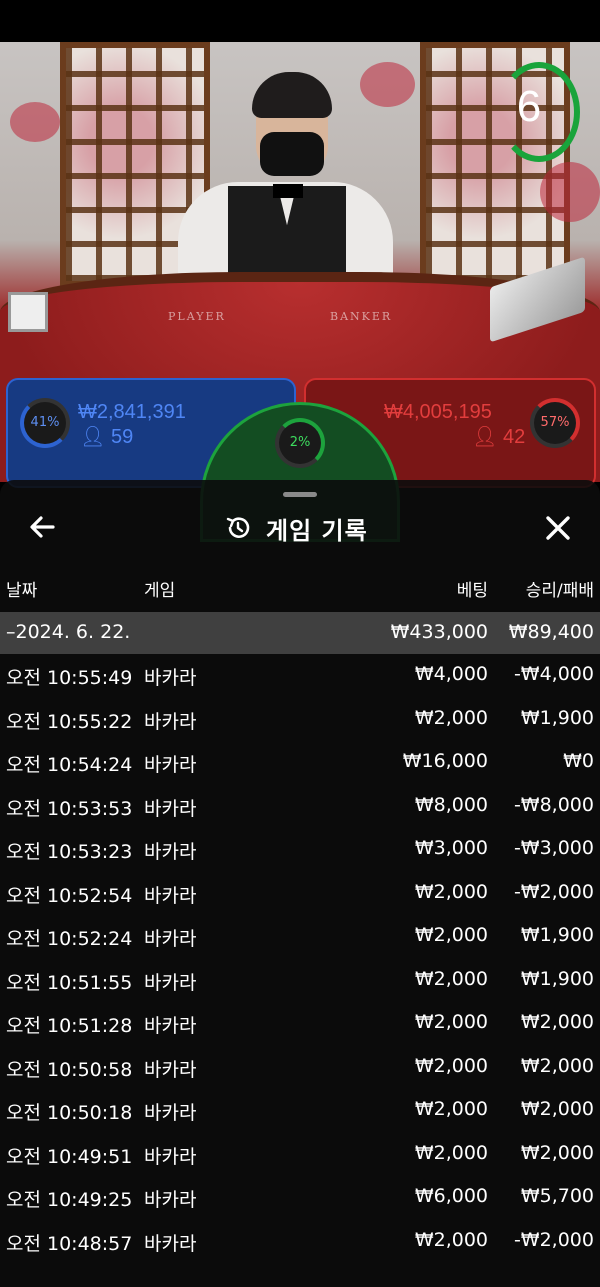  Describe the element at coordinates (451, 1196) in the screenshot. I see `row-bet: ₩6,000` at that location.